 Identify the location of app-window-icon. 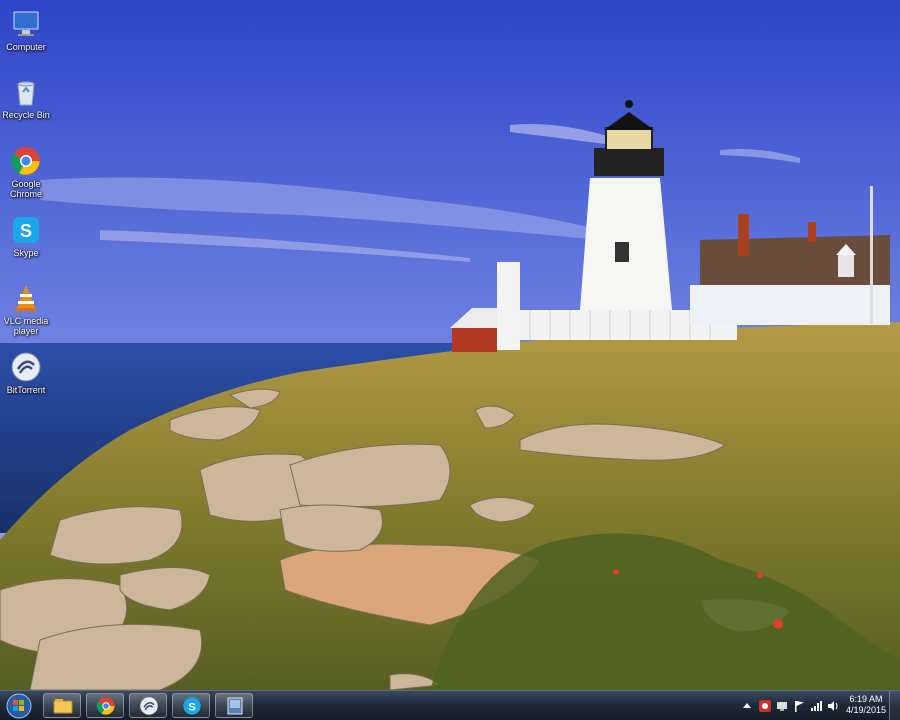
(235, 706).